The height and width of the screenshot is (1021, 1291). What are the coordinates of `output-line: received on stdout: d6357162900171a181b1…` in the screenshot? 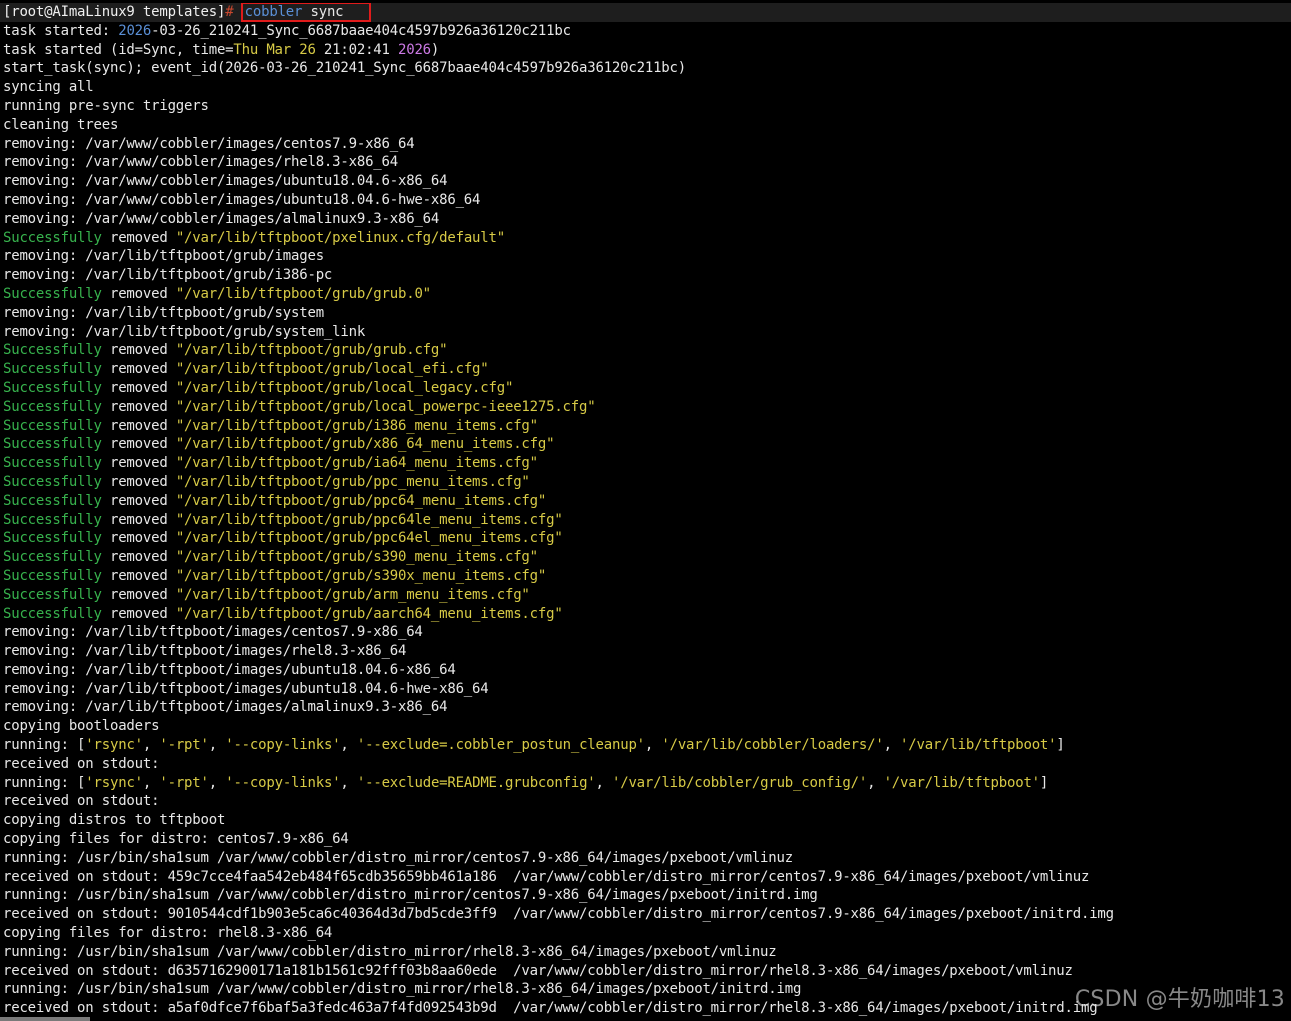 It's located at (647, 971).